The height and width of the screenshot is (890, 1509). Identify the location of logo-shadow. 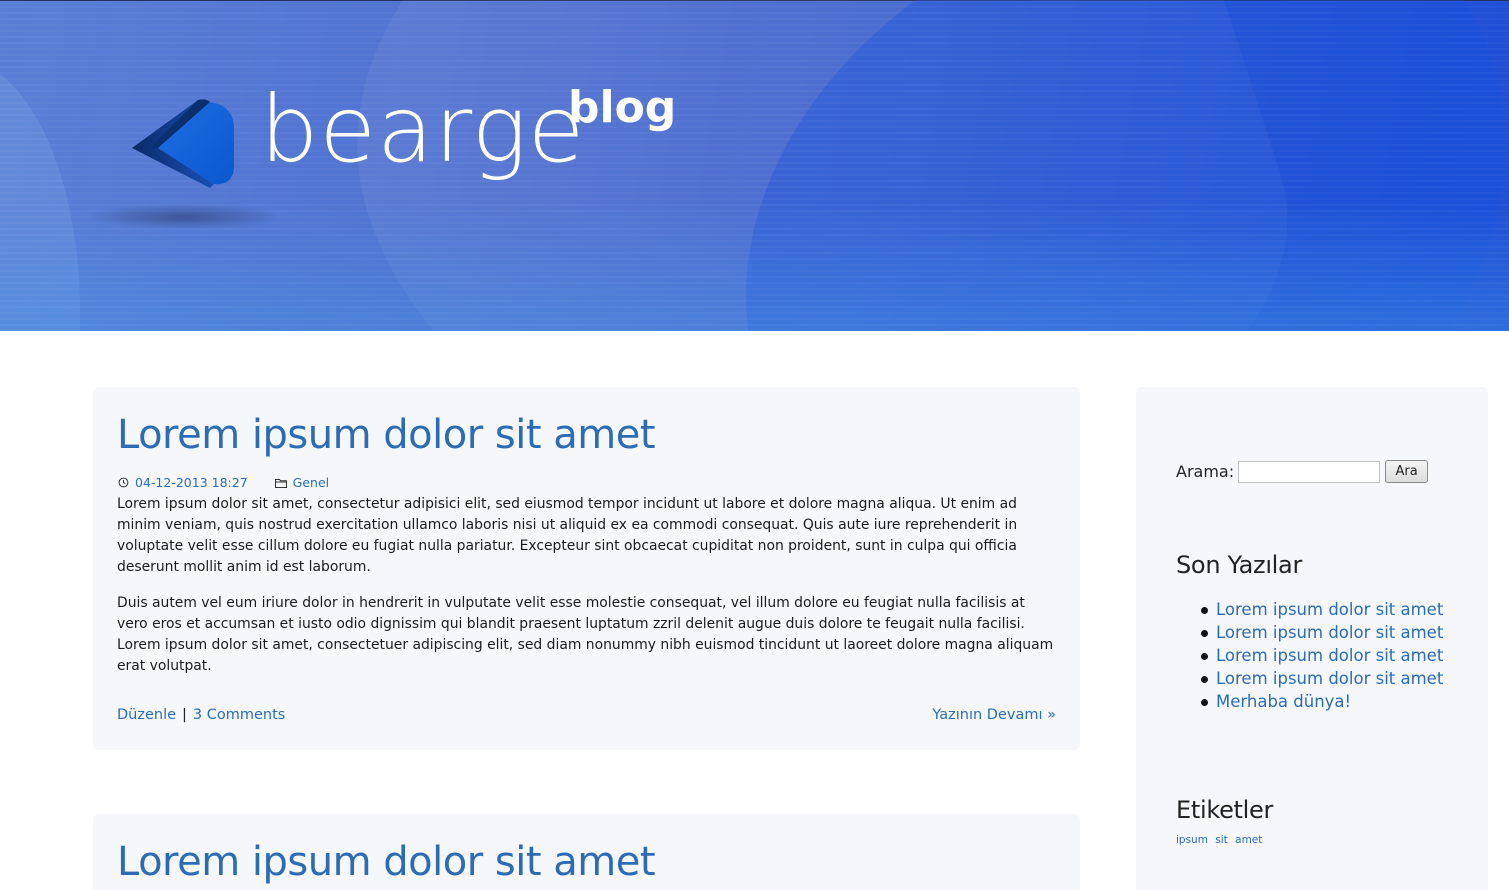
(183, 217).